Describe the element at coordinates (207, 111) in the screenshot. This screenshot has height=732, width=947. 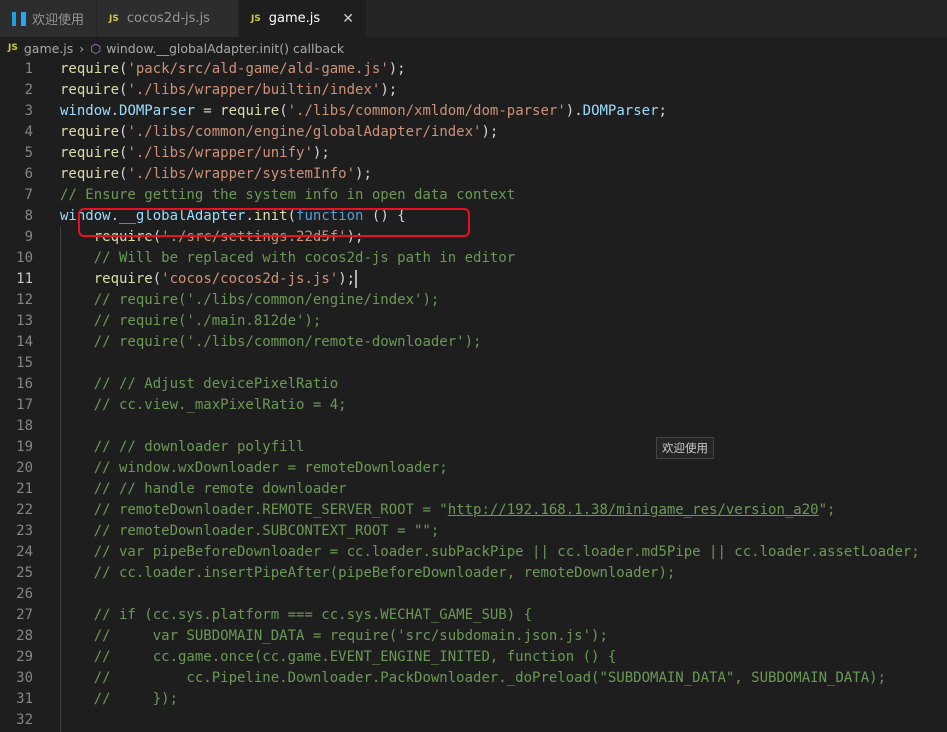
I see `code-token: =` at that location.